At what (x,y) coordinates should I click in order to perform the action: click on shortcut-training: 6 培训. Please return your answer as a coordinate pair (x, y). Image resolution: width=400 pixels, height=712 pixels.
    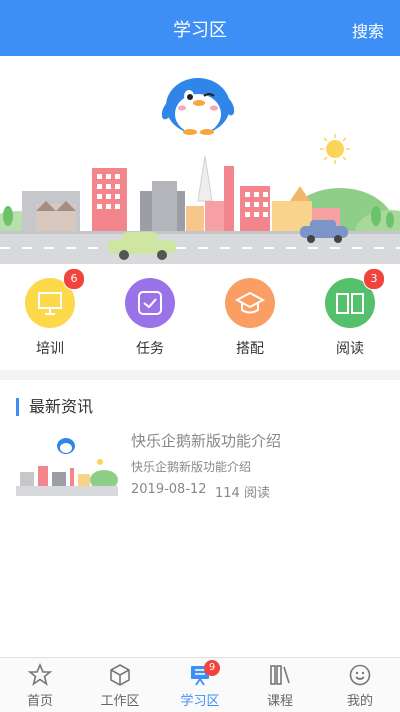
    Looking at the image, I should click on (50, 313).